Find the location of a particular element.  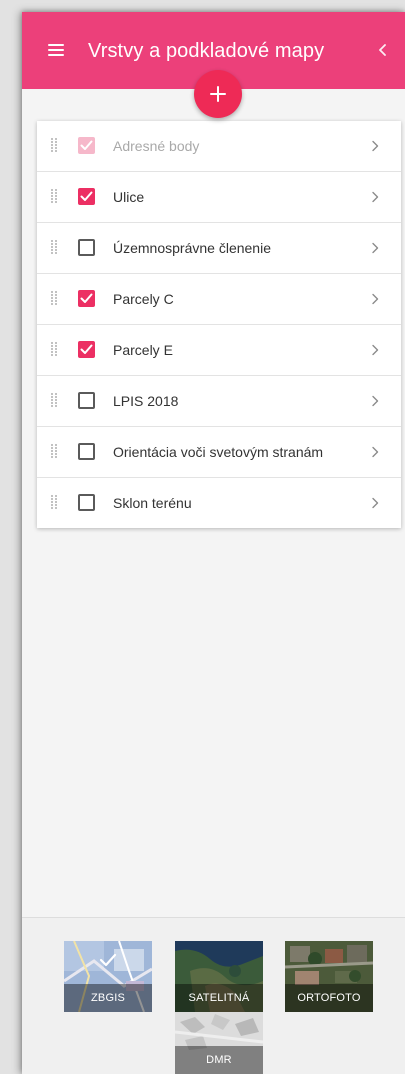

add-layer-button is located at coordinates (218, 94).